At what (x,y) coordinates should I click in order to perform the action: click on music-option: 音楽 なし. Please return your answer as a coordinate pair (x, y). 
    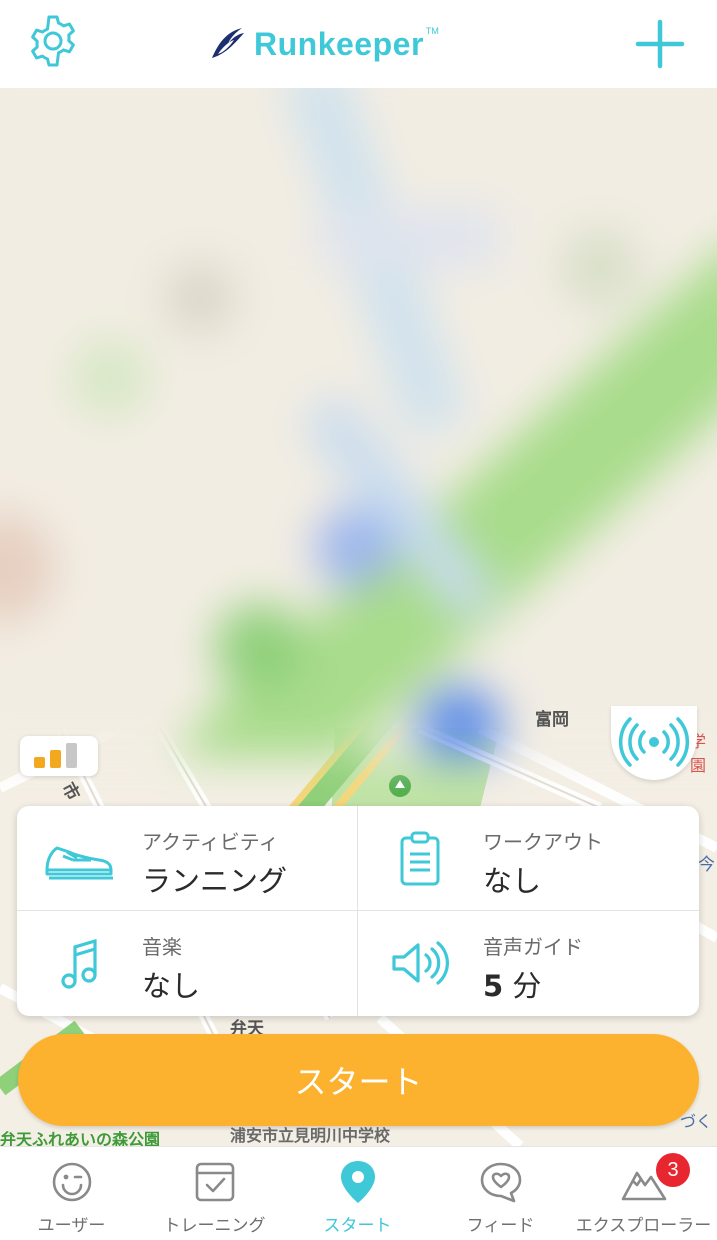
    Looking at the image, I should click on (187, 963).